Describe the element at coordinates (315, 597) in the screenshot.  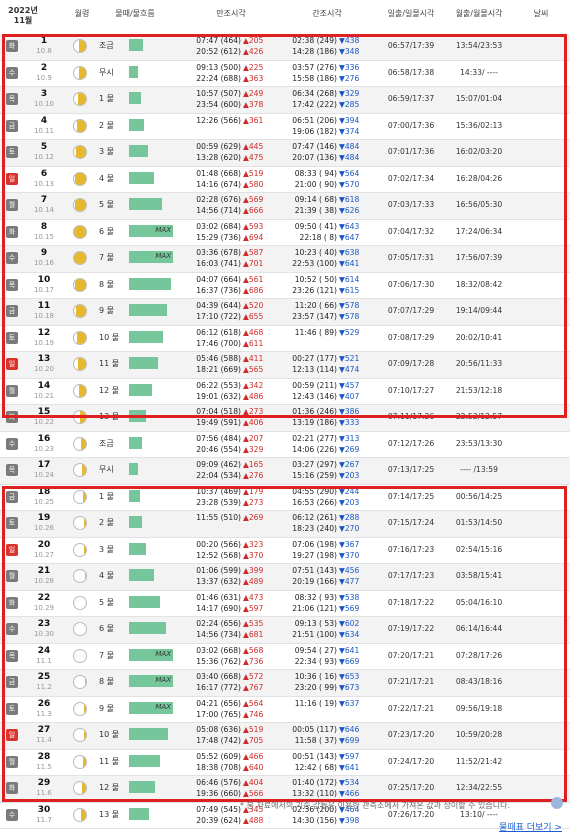
I see `low-tide-1: 08:32 ( 93)` at that location.